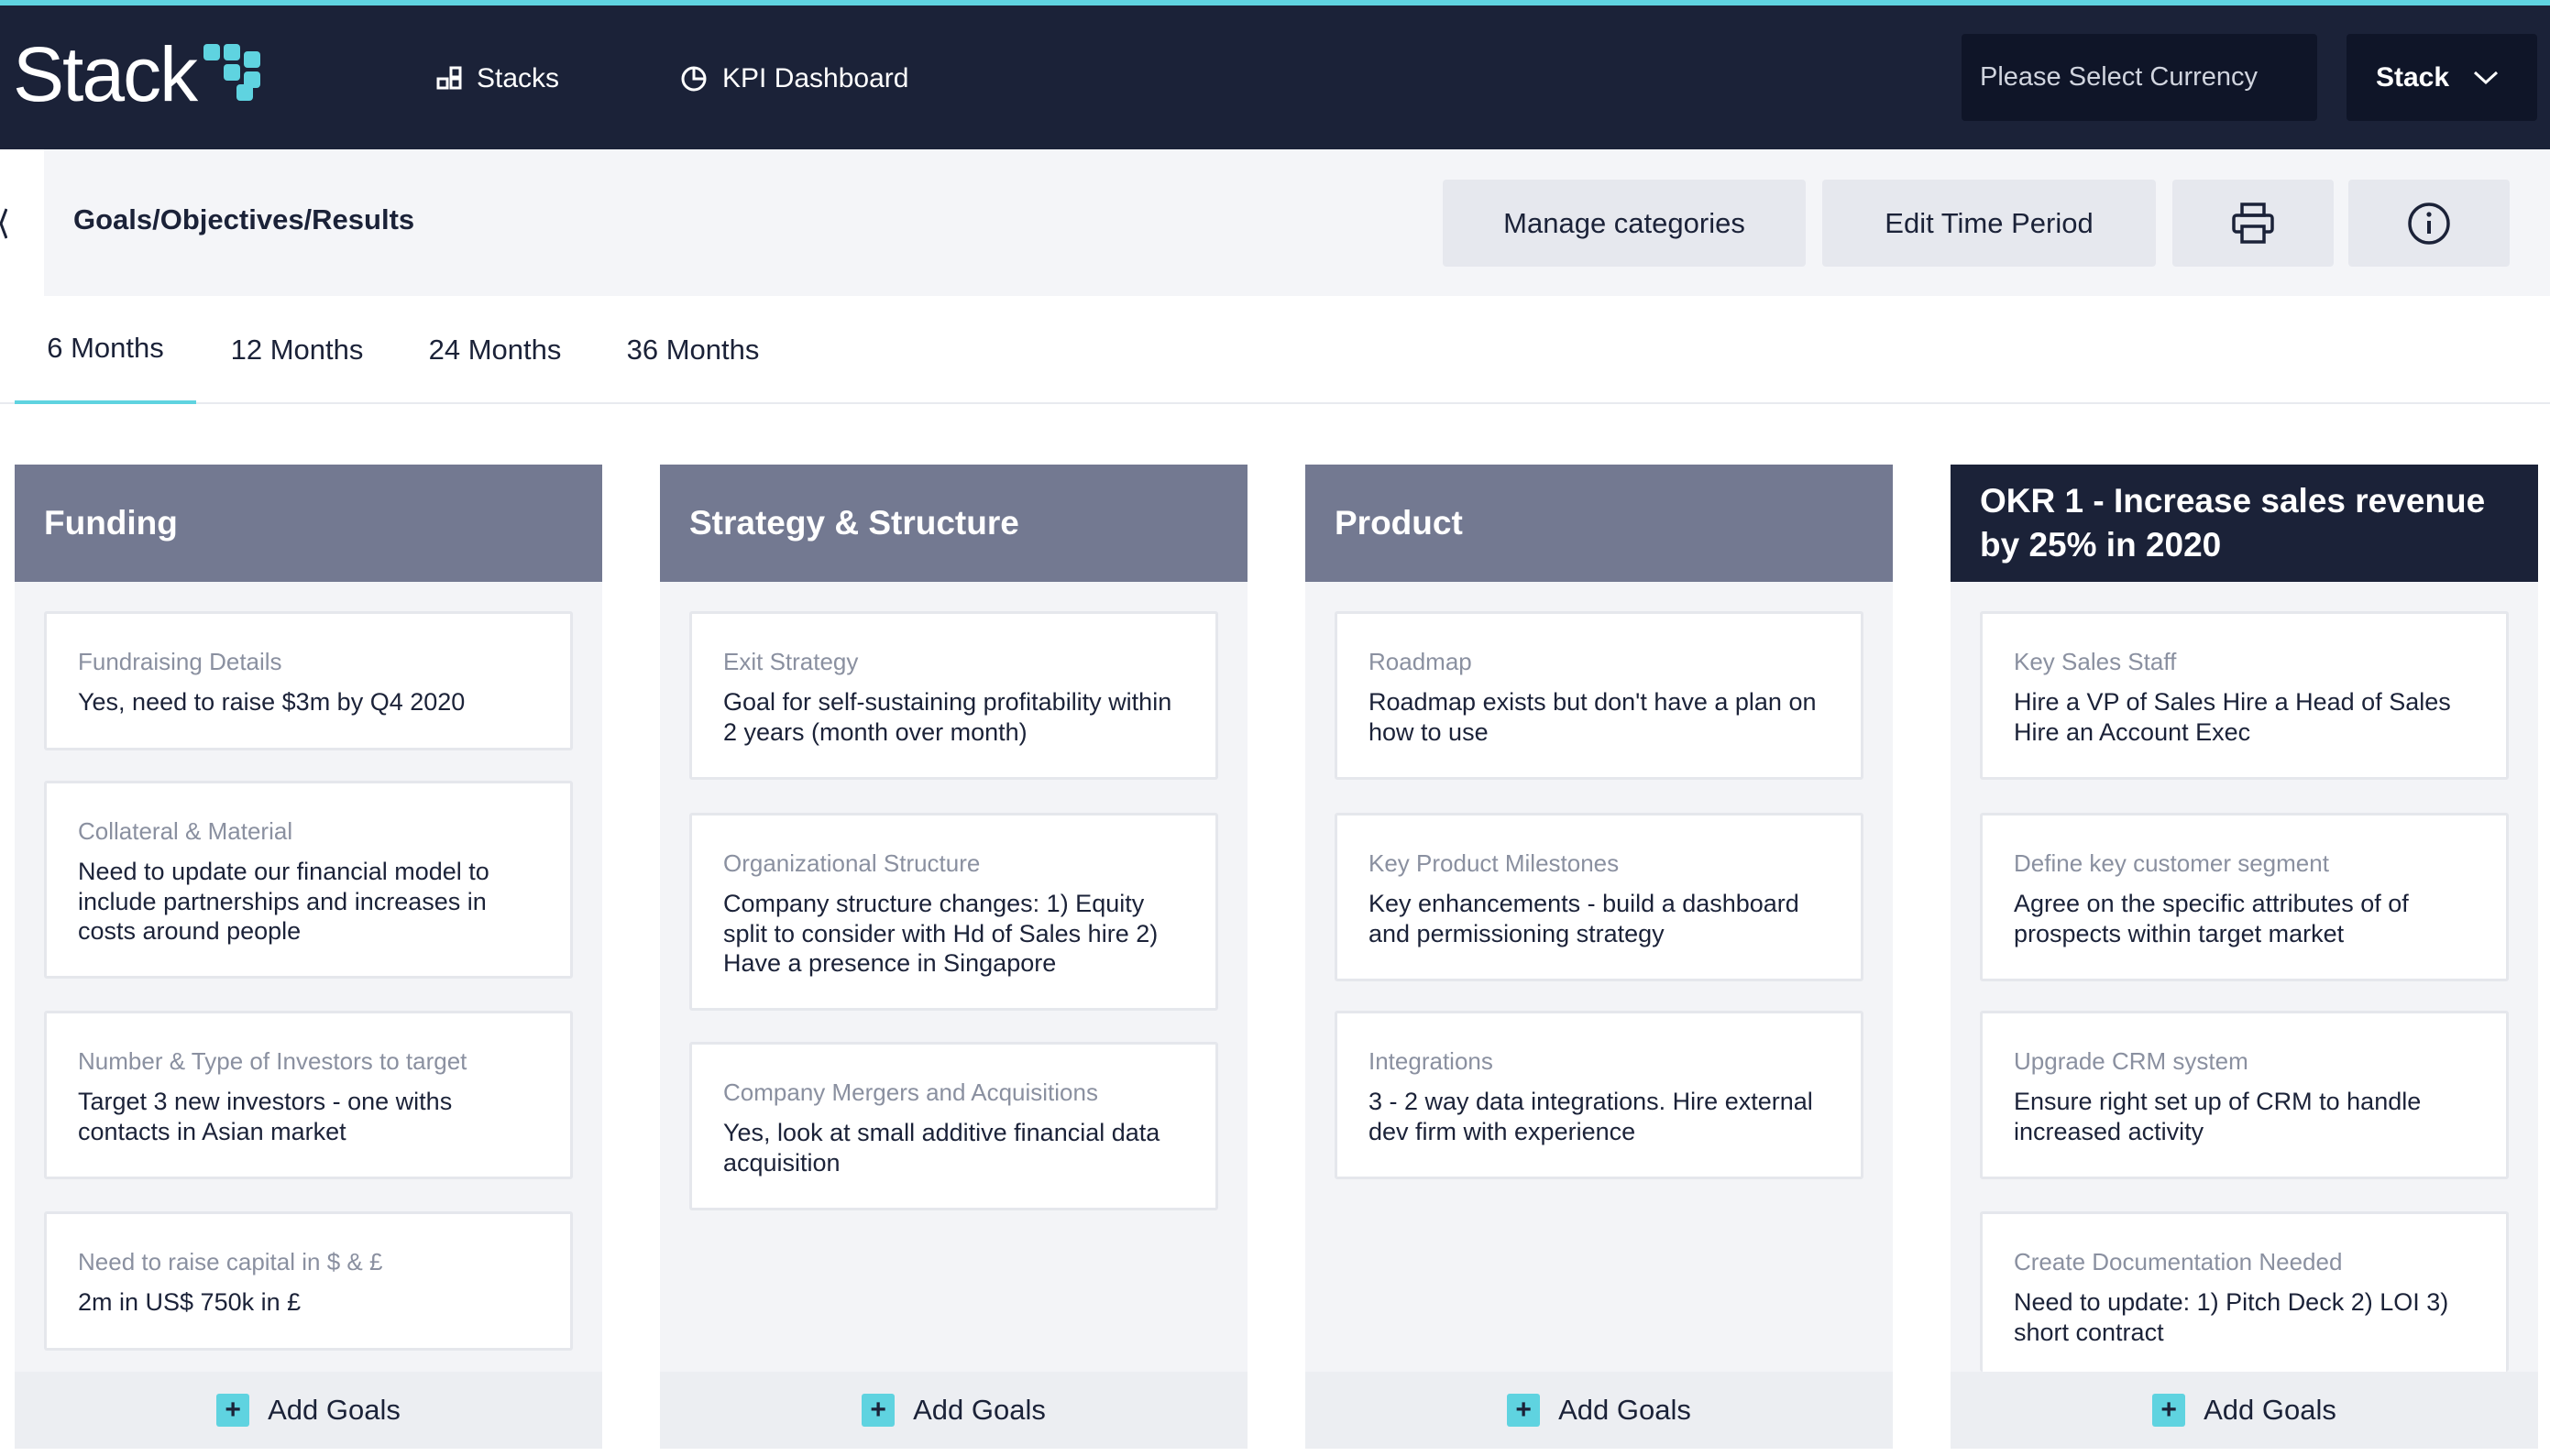 The width and height of the screenshot is (2550, 1456). What do you see at coordinates (190, 1302) in the screenshot?
I see `goal-card-value: 2m in US$ 750k in £` at bounding box center [190, 1302].